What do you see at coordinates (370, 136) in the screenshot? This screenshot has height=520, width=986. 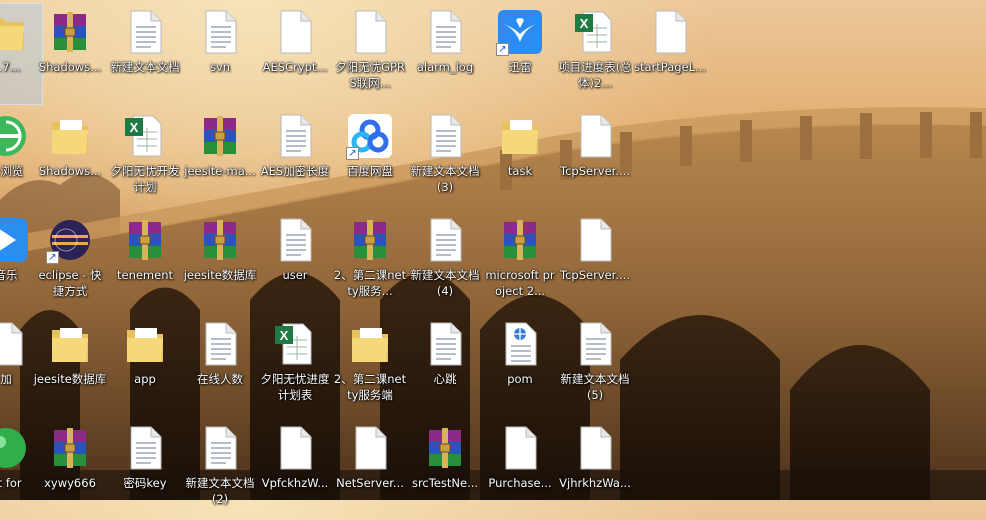 I see `baidu-icon: ↗` at bounding box center [370, 136].